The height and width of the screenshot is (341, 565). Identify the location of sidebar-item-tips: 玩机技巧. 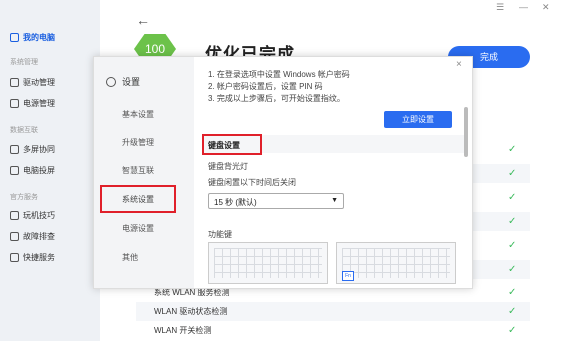
(32, 215).